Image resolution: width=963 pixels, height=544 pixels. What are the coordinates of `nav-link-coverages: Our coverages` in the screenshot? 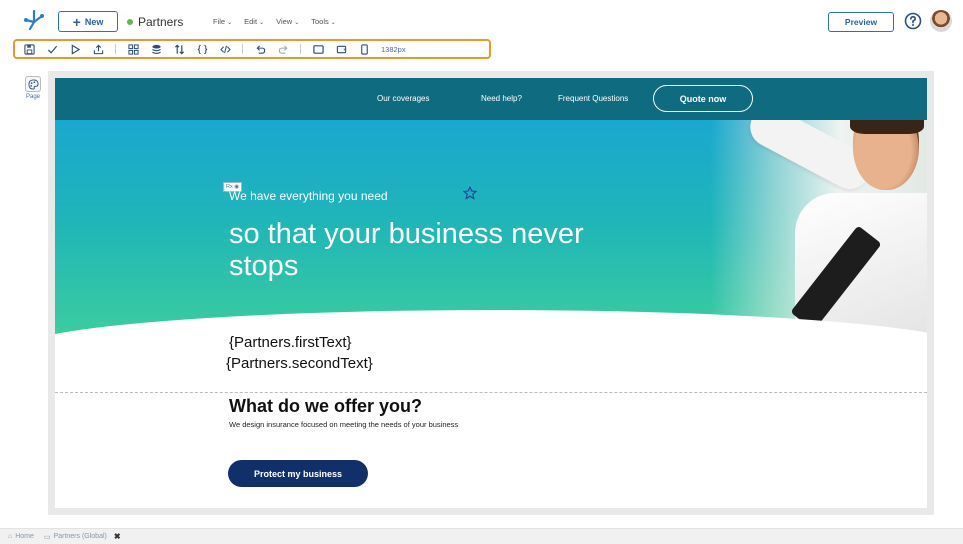 It's located at (403, 98).